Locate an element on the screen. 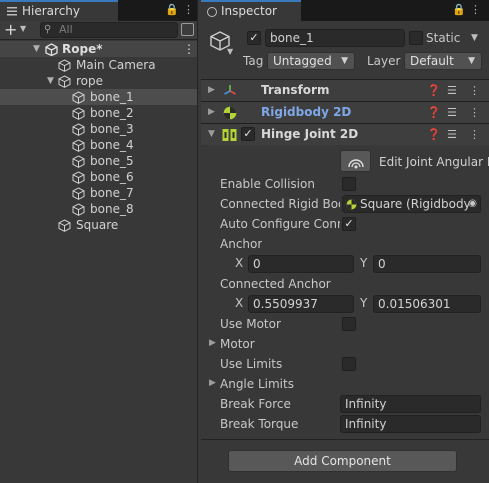  connected-rigid-body-label: Connected Rigid Bod is located at coordinates (280, 204).